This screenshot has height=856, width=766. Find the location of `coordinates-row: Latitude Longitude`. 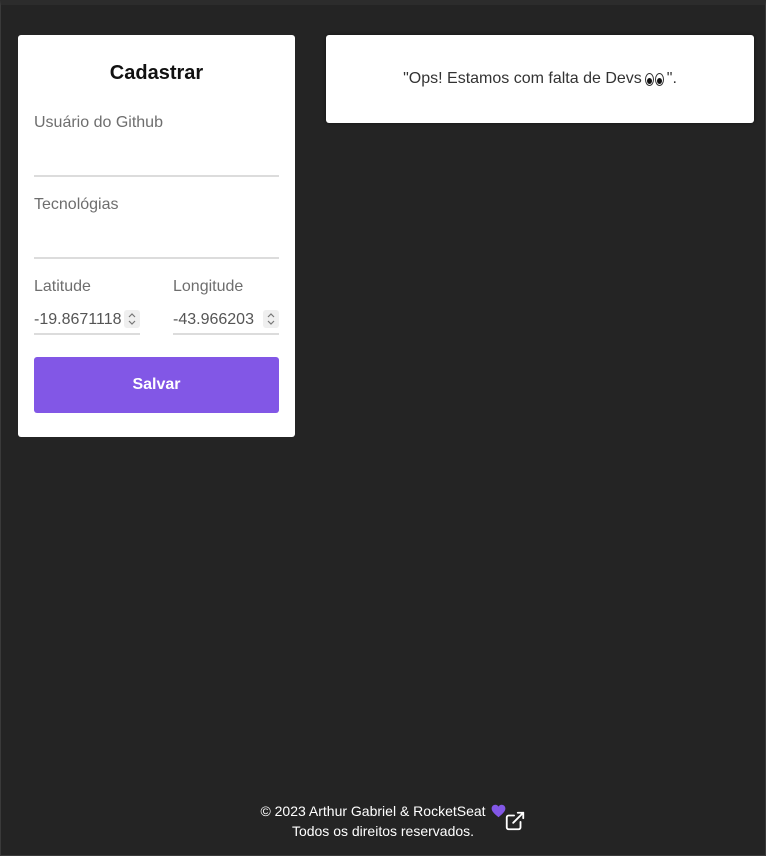

coordinates-row: Latitude Longitude is located at coordinates (156, 306).